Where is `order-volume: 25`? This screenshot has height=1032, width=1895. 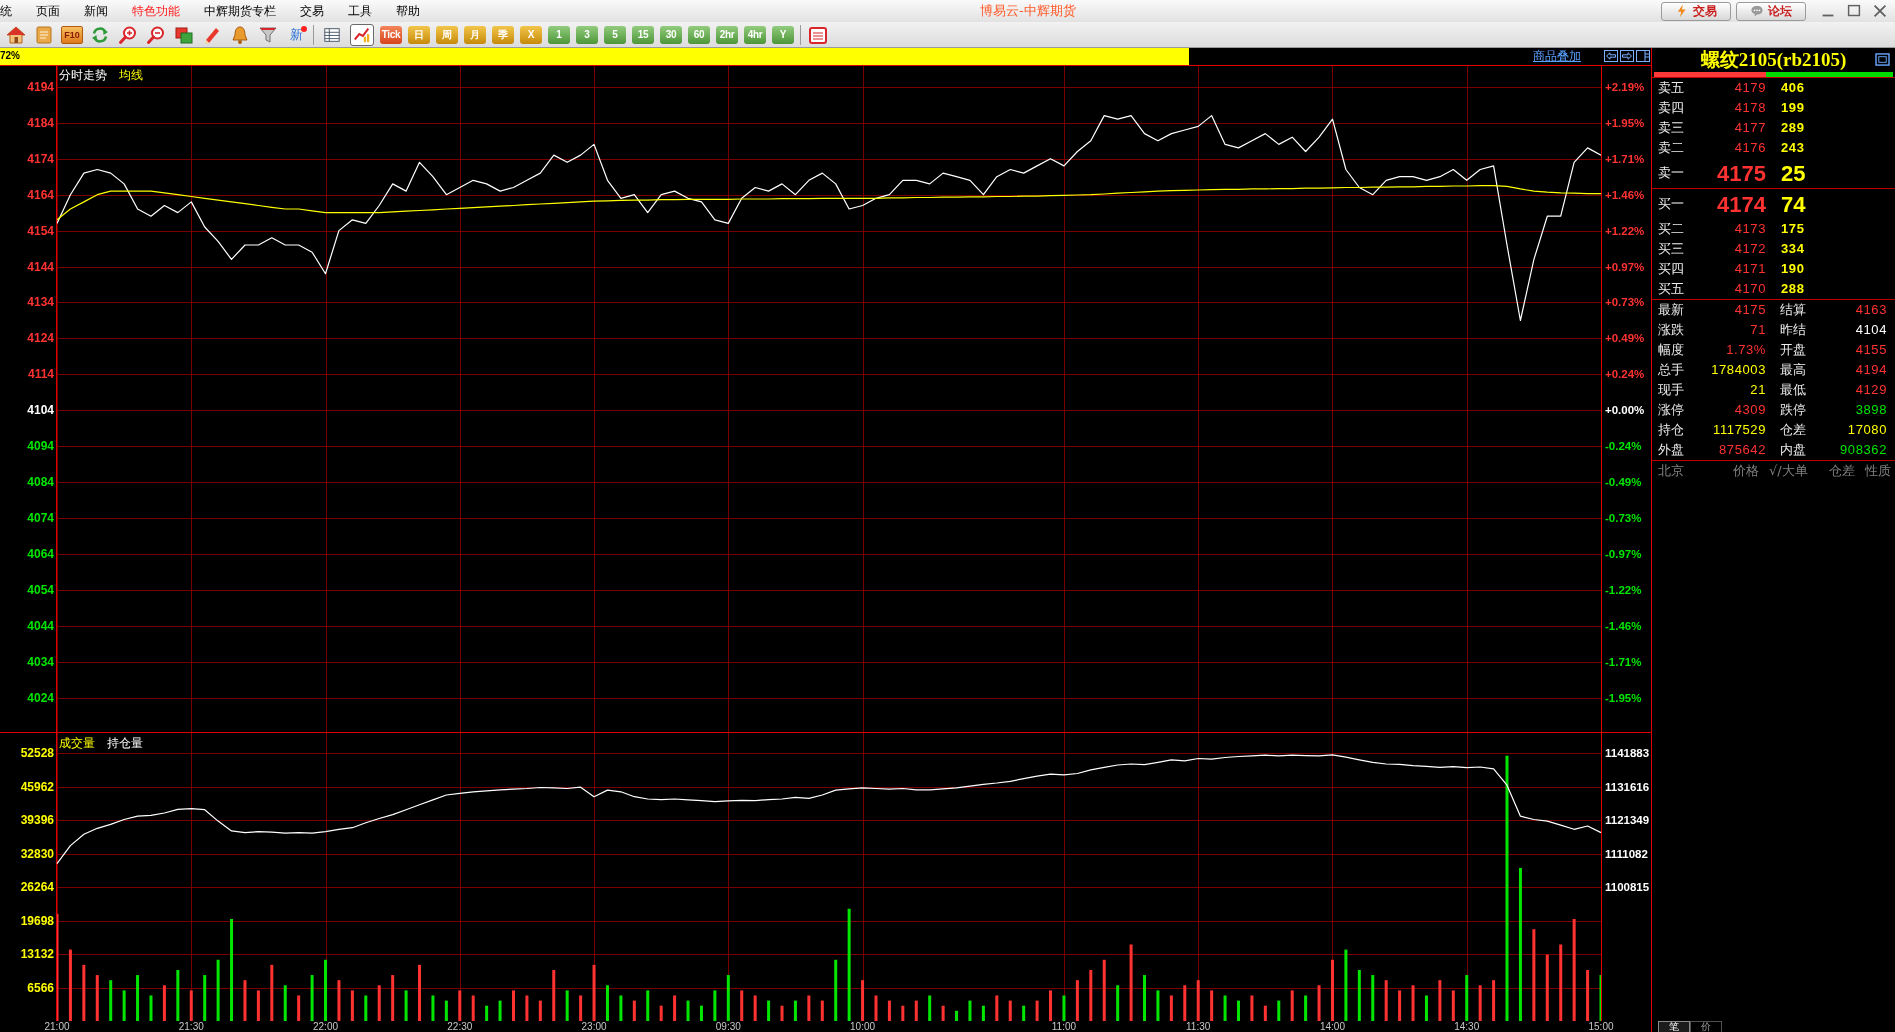 order-volume: 25 is located at coordinates (1793, 173).